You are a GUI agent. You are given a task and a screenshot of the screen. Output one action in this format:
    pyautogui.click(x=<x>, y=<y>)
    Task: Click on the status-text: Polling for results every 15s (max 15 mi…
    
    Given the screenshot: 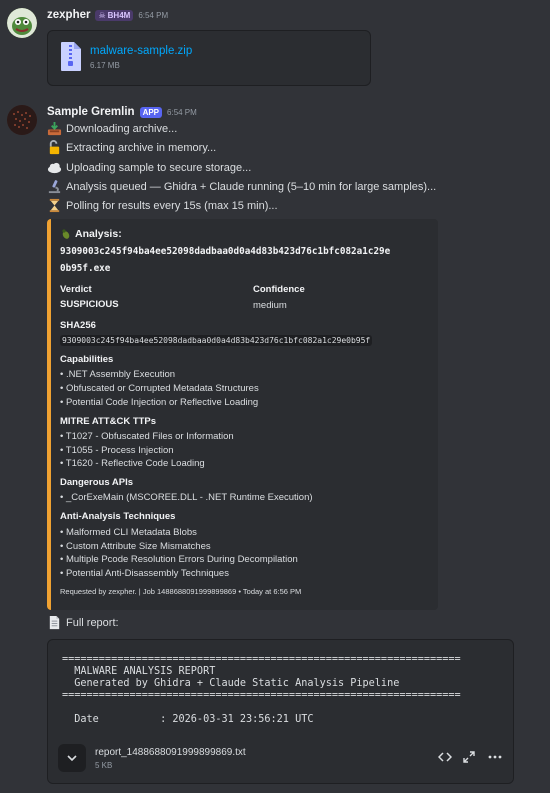 What is the action you would take?
    pyautogui.click(x=172, y=205)
    